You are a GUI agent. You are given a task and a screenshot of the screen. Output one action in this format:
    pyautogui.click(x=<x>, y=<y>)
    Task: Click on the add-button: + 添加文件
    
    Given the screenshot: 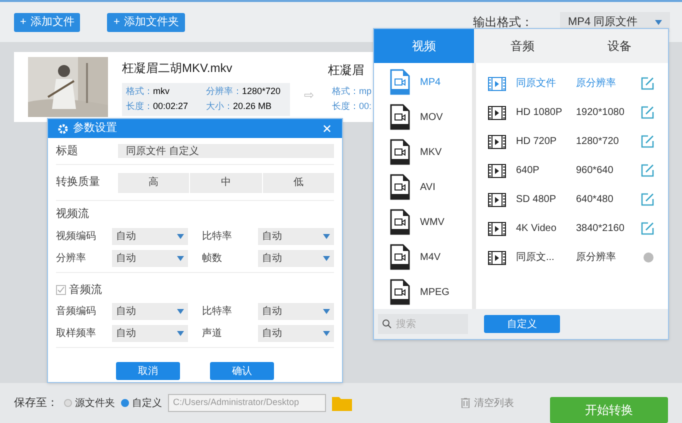 What is the action you would take?
    pyautogui.click(x=47, y=22)
    